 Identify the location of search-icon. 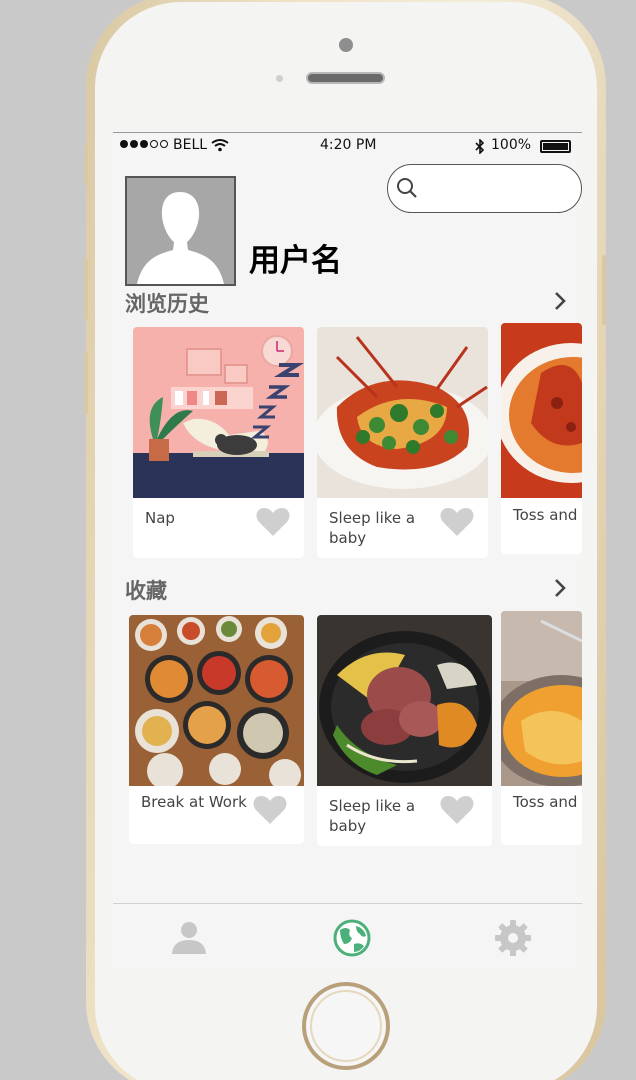
(407, 188).